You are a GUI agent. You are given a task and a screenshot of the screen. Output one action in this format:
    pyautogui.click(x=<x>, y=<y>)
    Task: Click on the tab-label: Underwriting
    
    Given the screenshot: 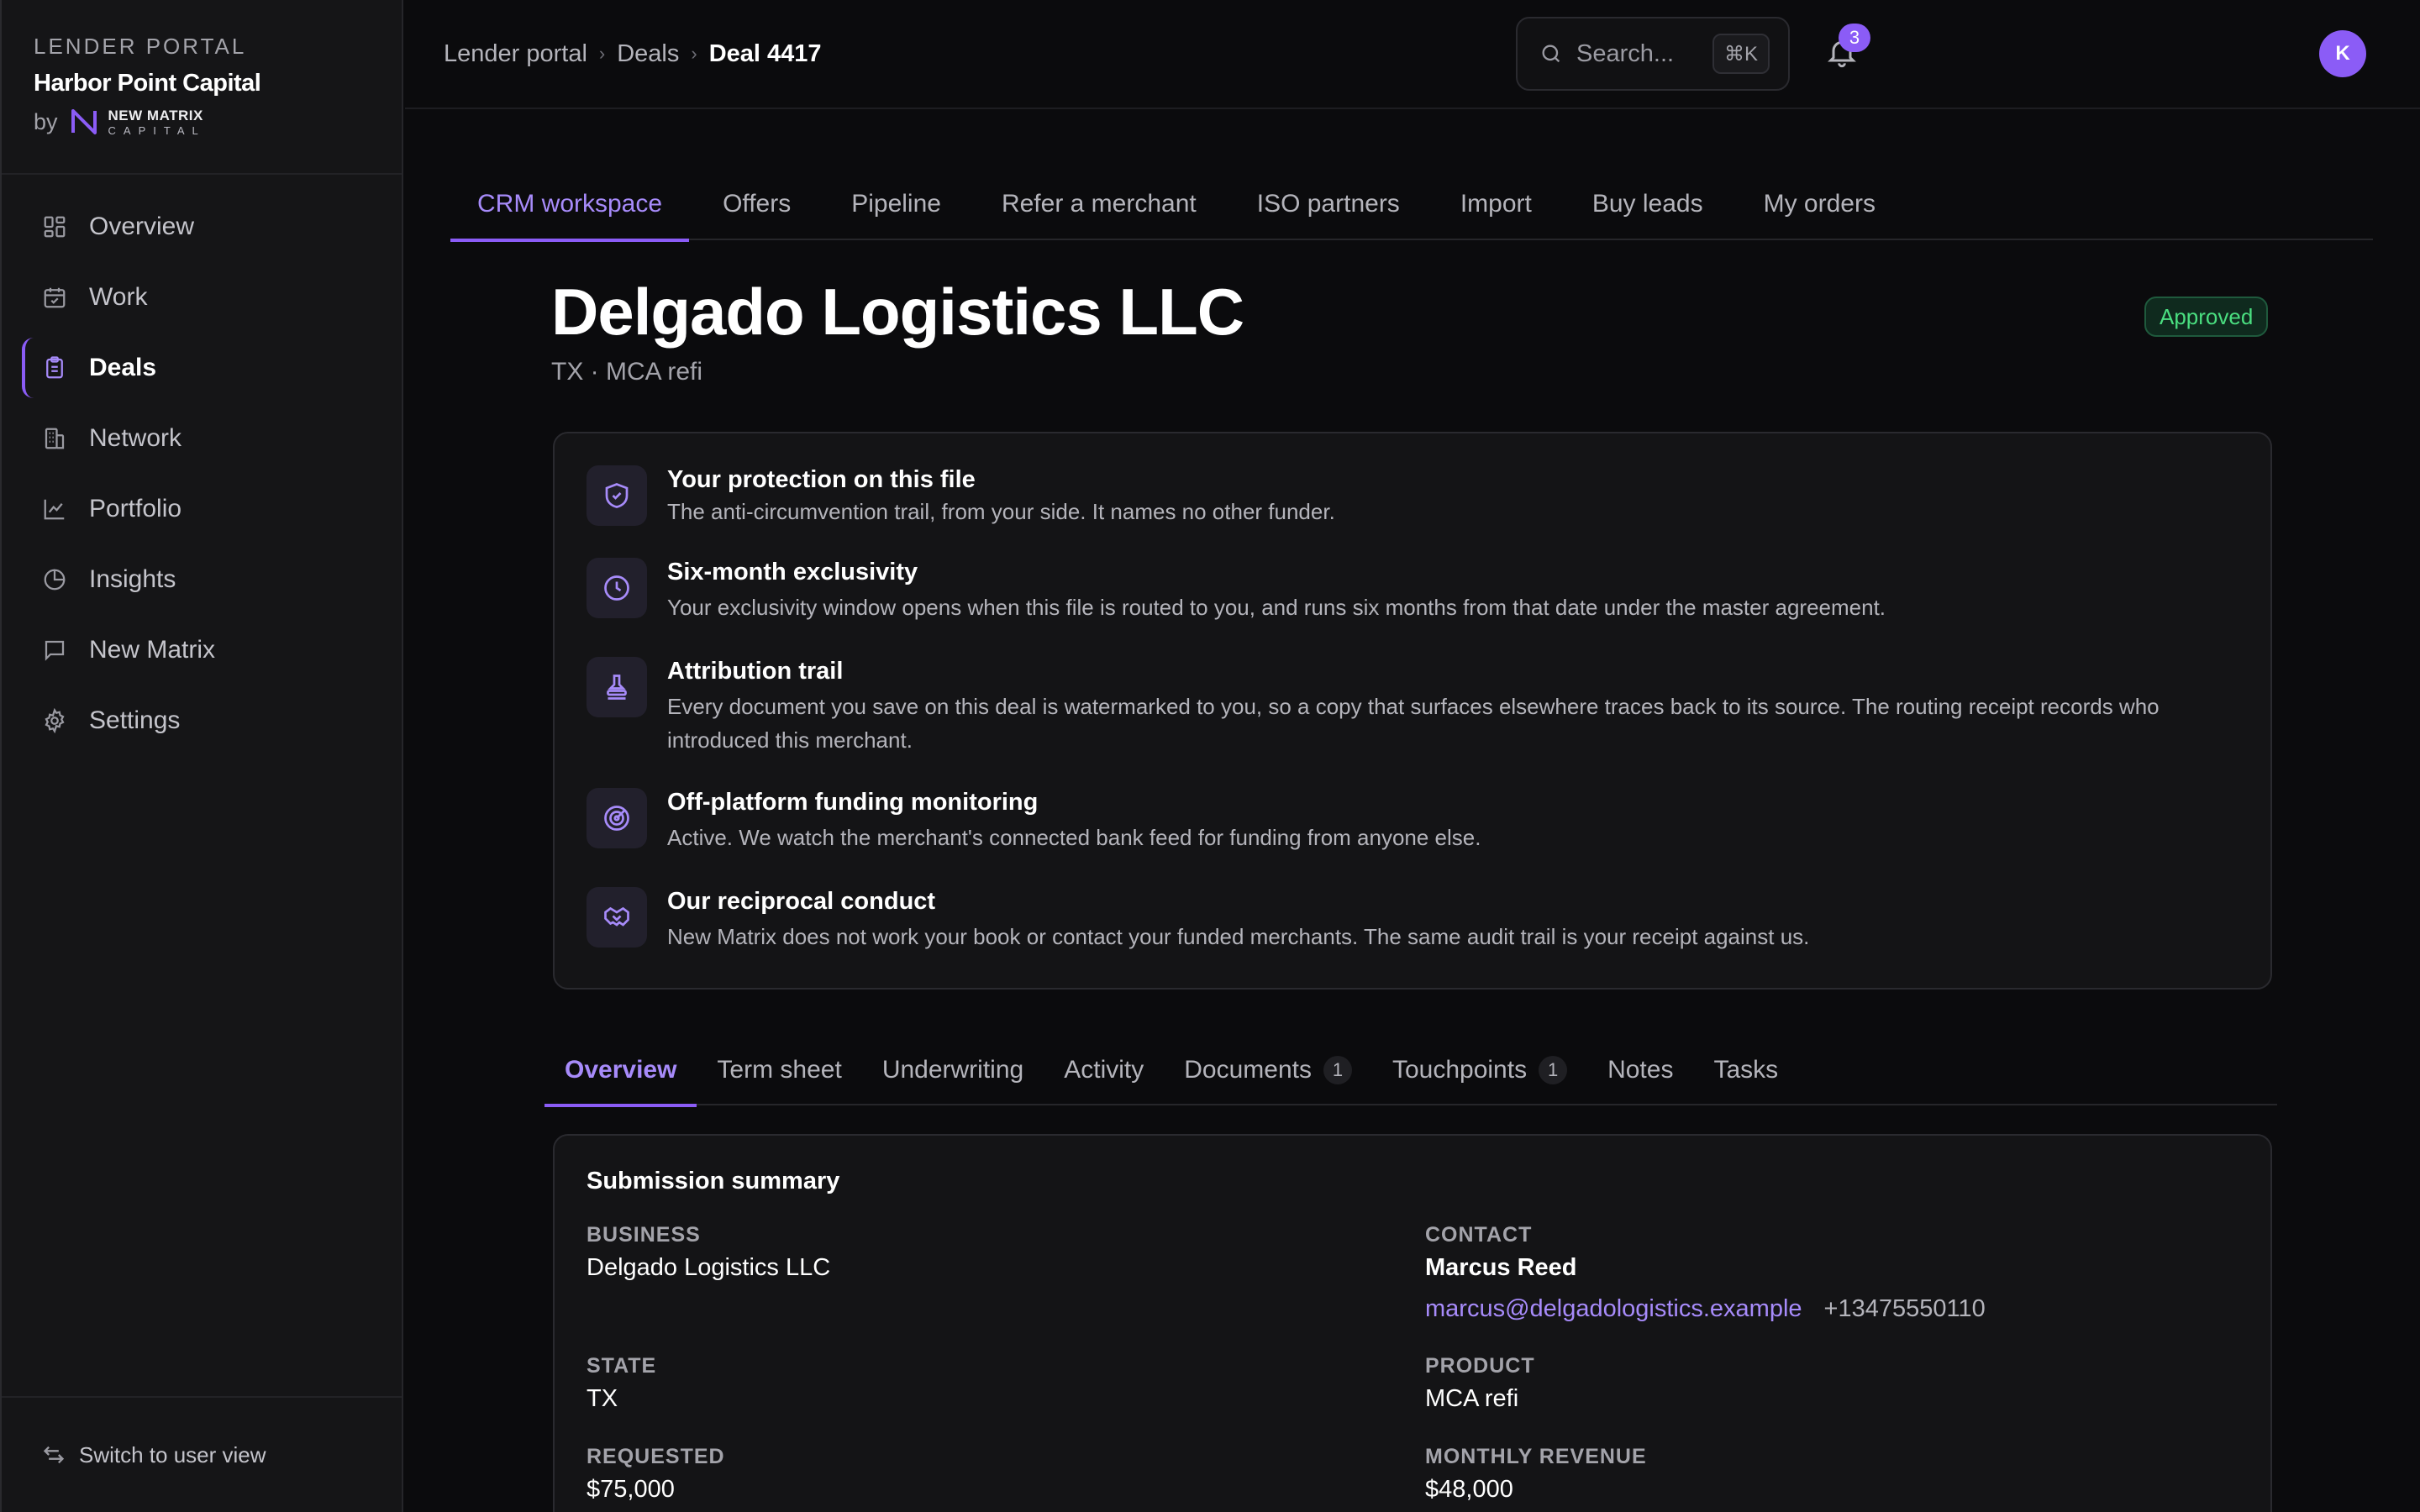 What is the action you would take?
    pyautogui.click(x=953, y=1070)
    